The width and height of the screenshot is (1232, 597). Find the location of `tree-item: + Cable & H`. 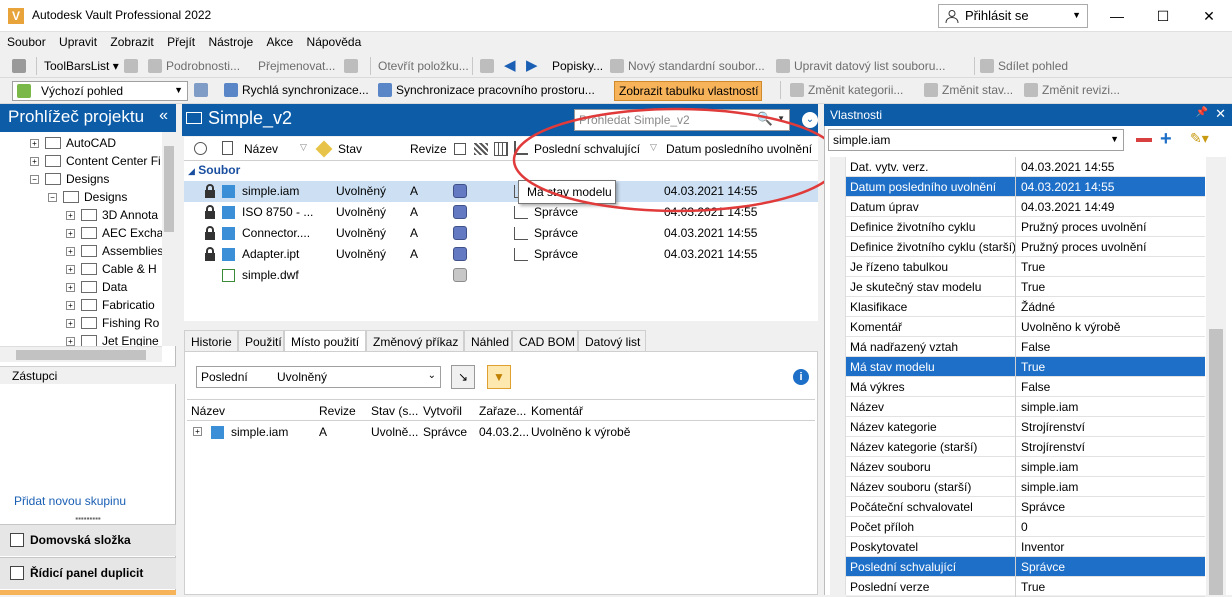

tree-item: + Cable & H is located at coordinates (111, 269).